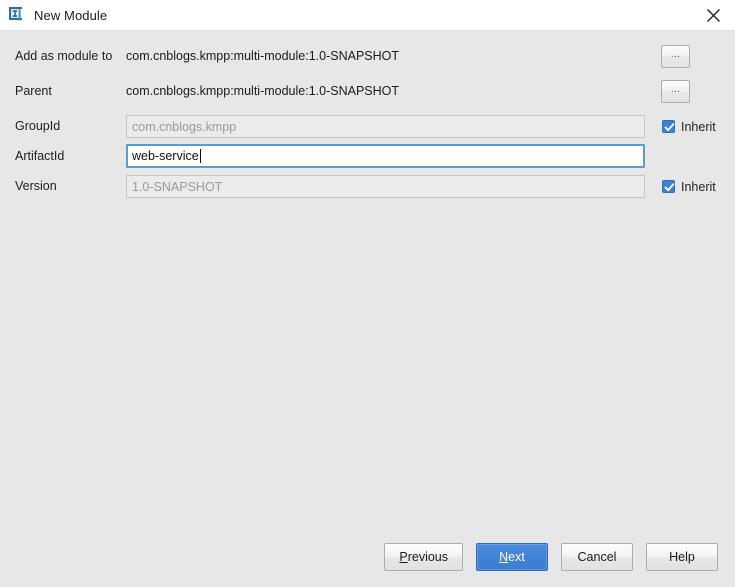 The height and width of the screenshot is (587, 735). I want to click on cancel-button: Cancel, so click(597, 557).